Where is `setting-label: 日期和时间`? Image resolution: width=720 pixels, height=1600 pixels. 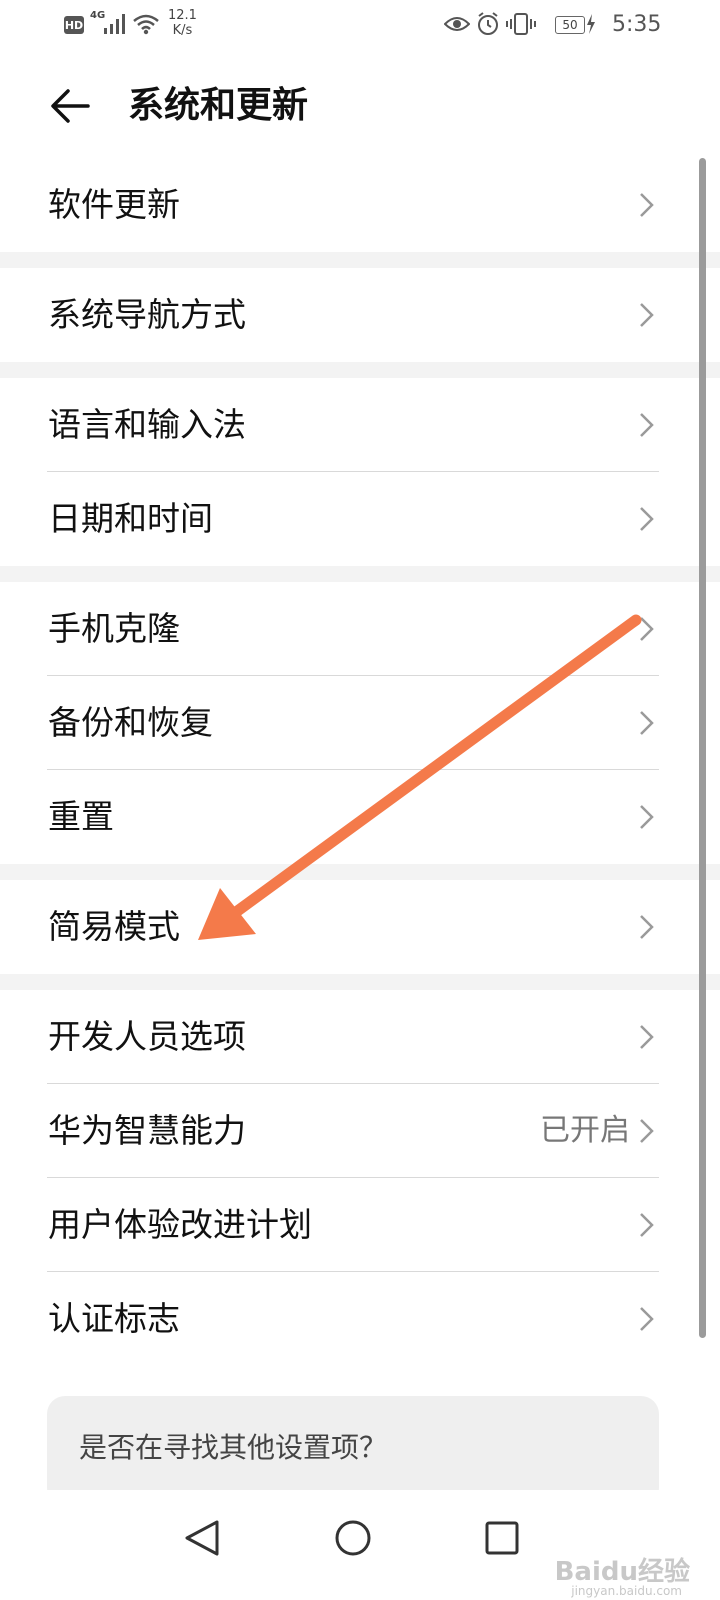
setting-label: 日期和时间 is located at coordinates (130, 518).